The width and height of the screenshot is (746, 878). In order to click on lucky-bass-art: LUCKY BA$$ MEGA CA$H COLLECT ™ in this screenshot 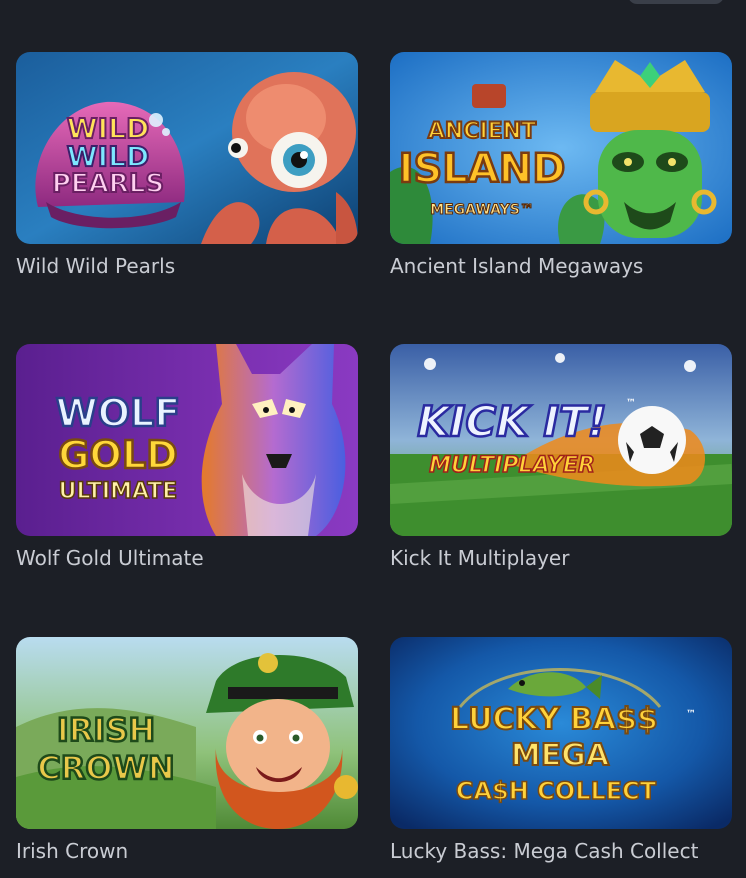, I will do `click(561, 733)`.